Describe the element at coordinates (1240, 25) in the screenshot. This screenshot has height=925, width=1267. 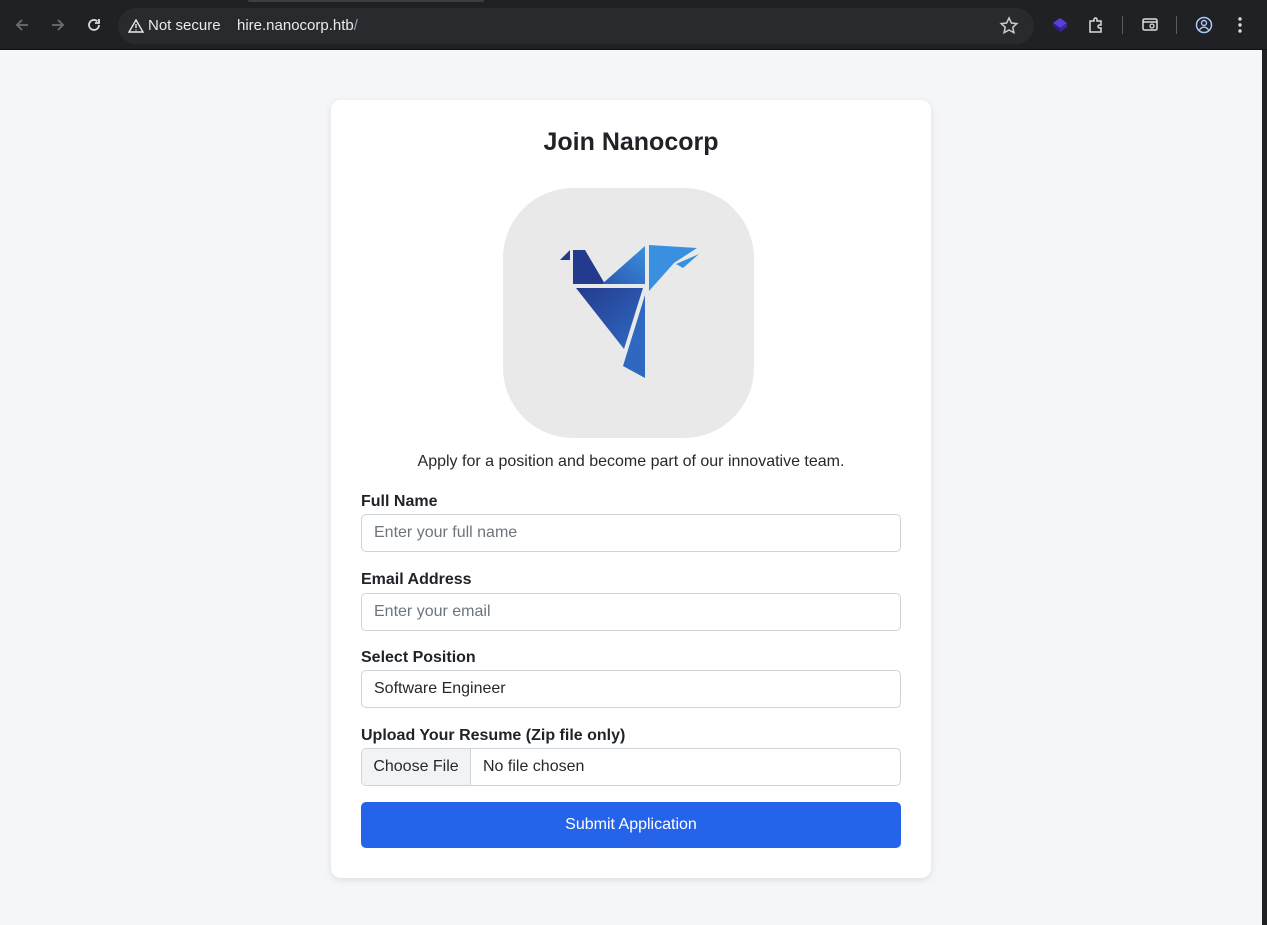
I see `more-menu-icon` at that location.